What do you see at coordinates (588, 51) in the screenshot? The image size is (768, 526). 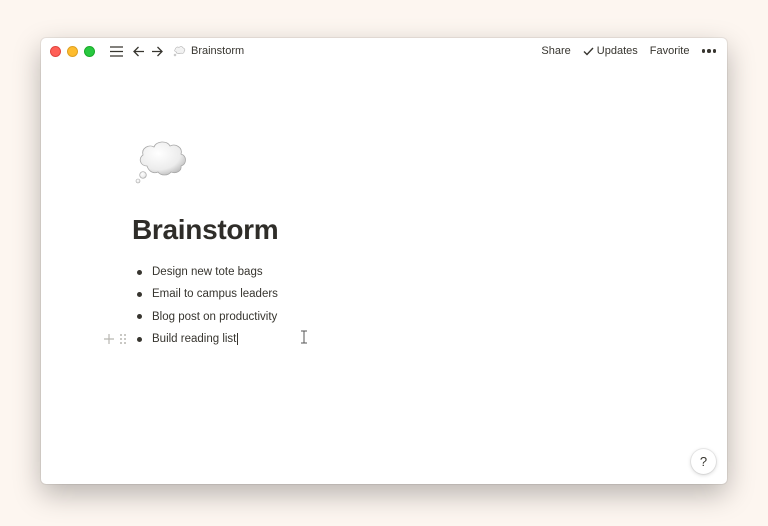 I see `checkmark-icon` at bounding box center [588, 51].